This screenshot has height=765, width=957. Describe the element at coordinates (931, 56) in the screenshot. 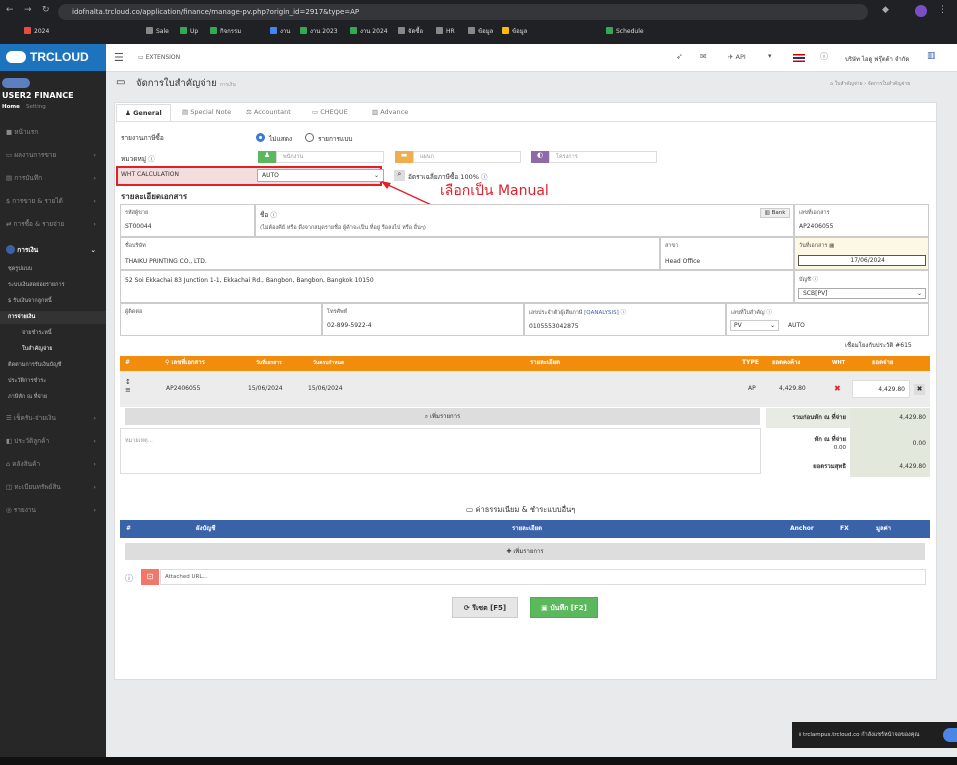

I see `building-icon: ▥` at that location.